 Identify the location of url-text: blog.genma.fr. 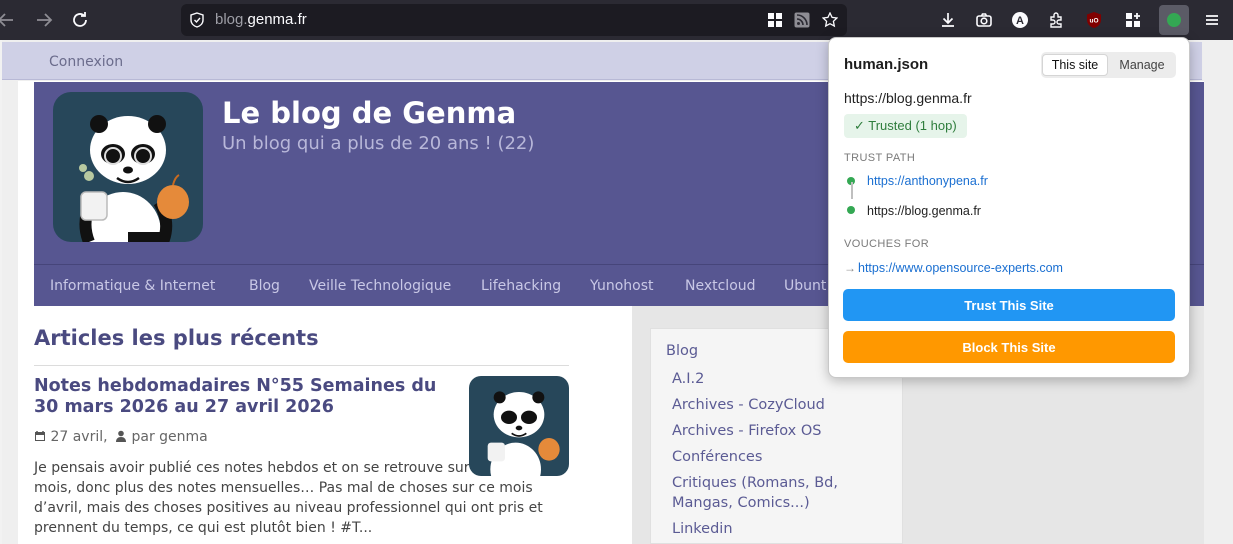
(261, 19).